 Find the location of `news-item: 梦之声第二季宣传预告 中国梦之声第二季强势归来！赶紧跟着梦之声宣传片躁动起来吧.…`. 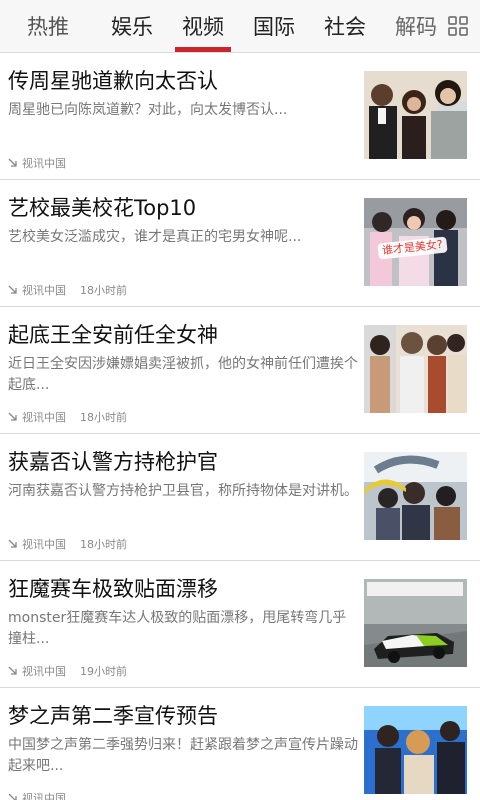

news-item: 梦之声第二季宣传预告 中国梦之声第二季强势归来！赶紧跟着梦之声宣传片躁动起来吧.… is located at coordinates (240, 744).